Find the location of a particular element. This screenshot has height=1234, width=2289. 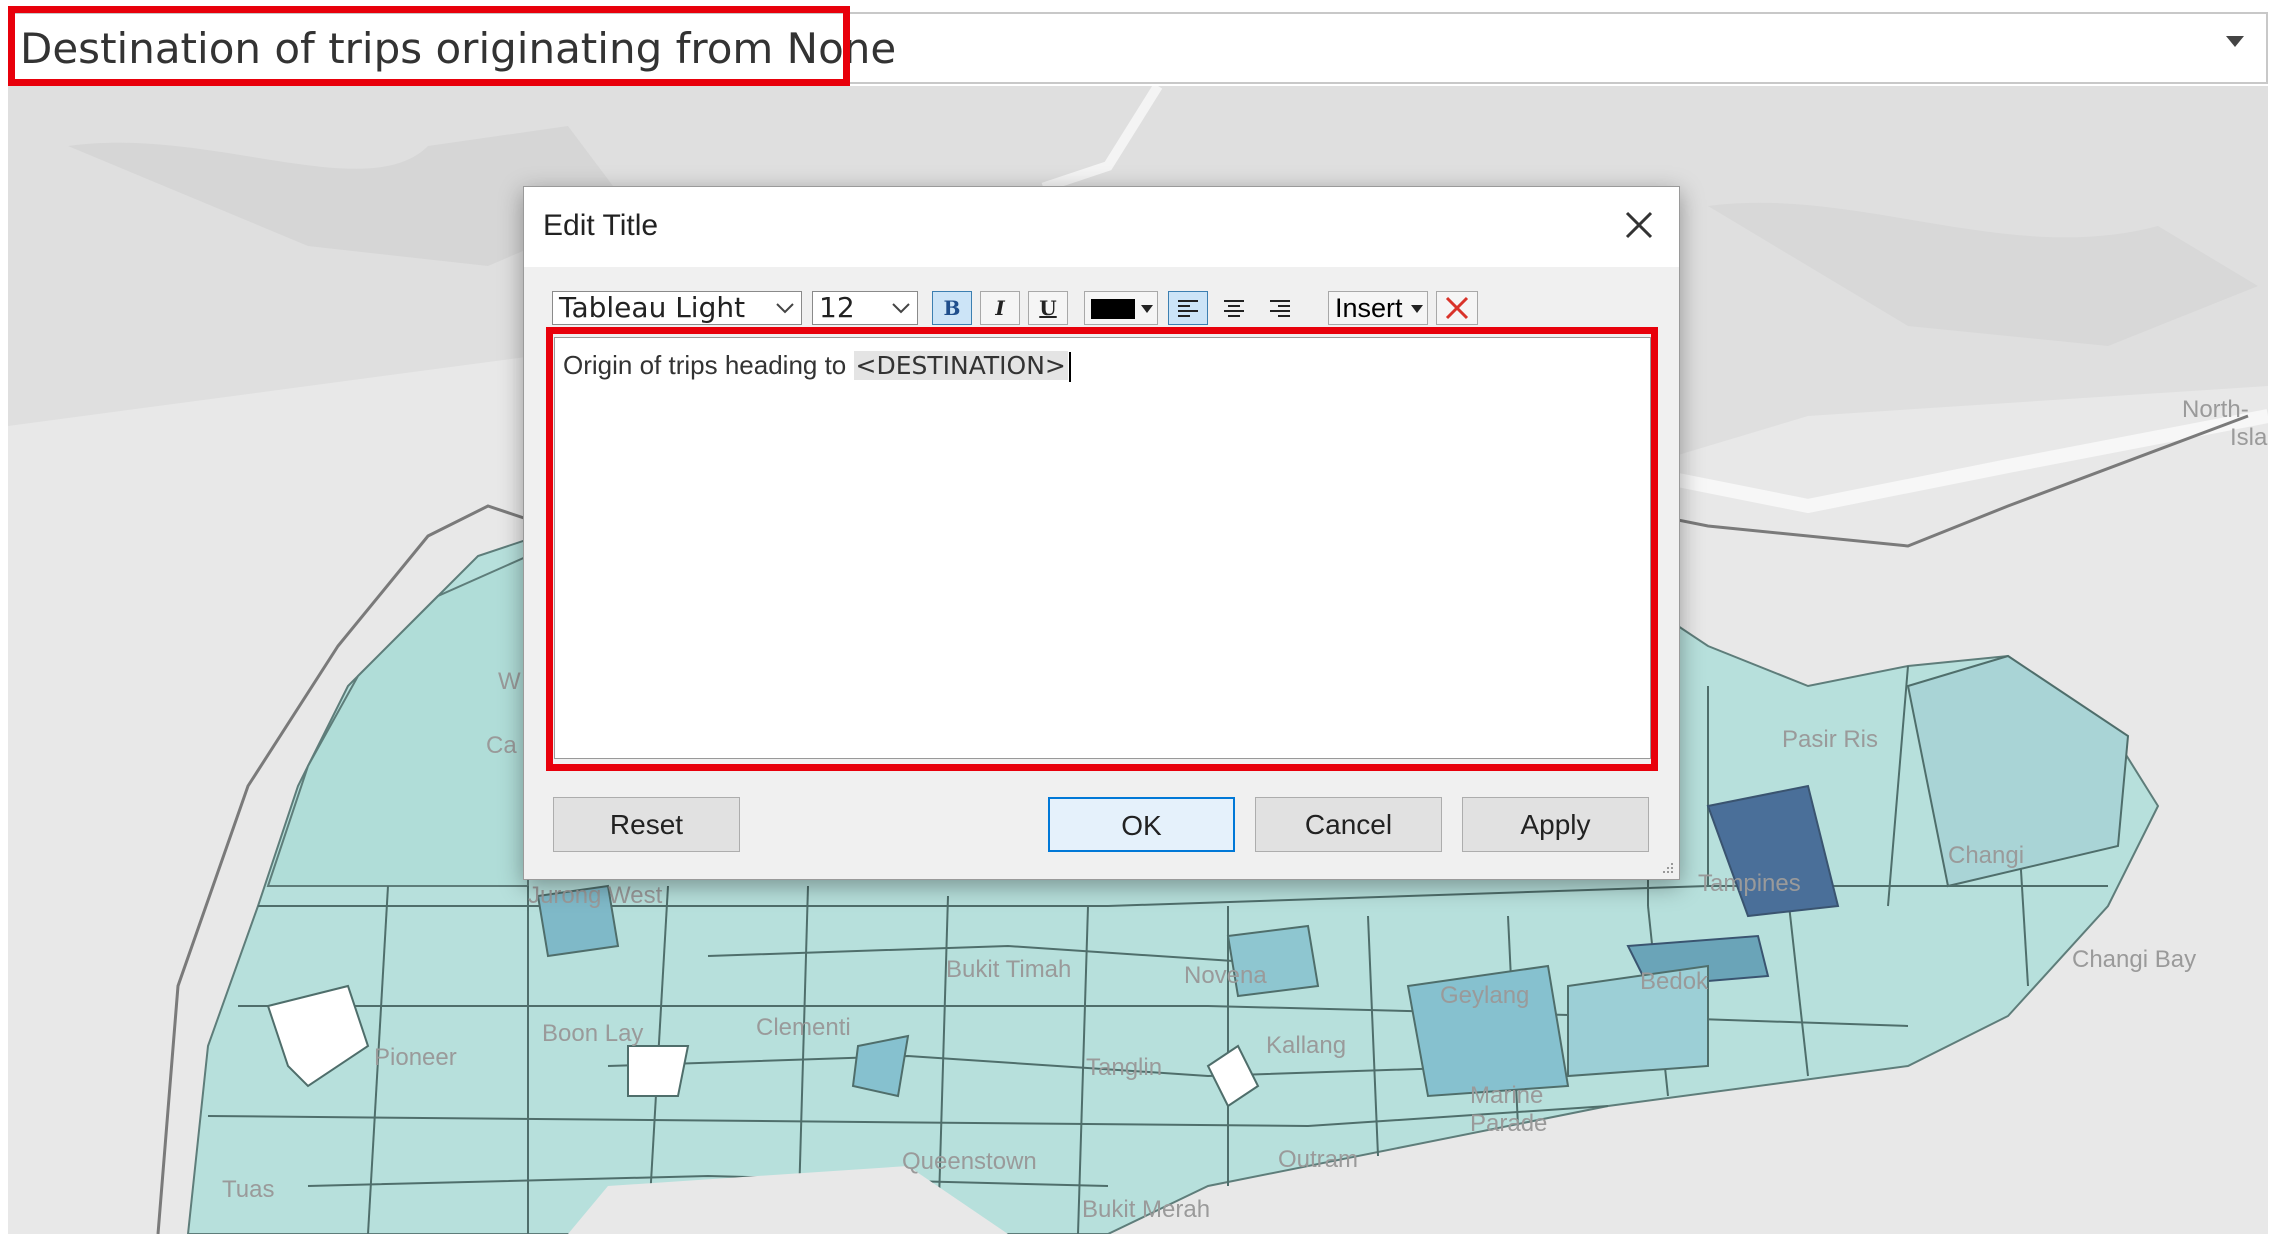

map-label: Changi is located at coordinates (1986, 855).